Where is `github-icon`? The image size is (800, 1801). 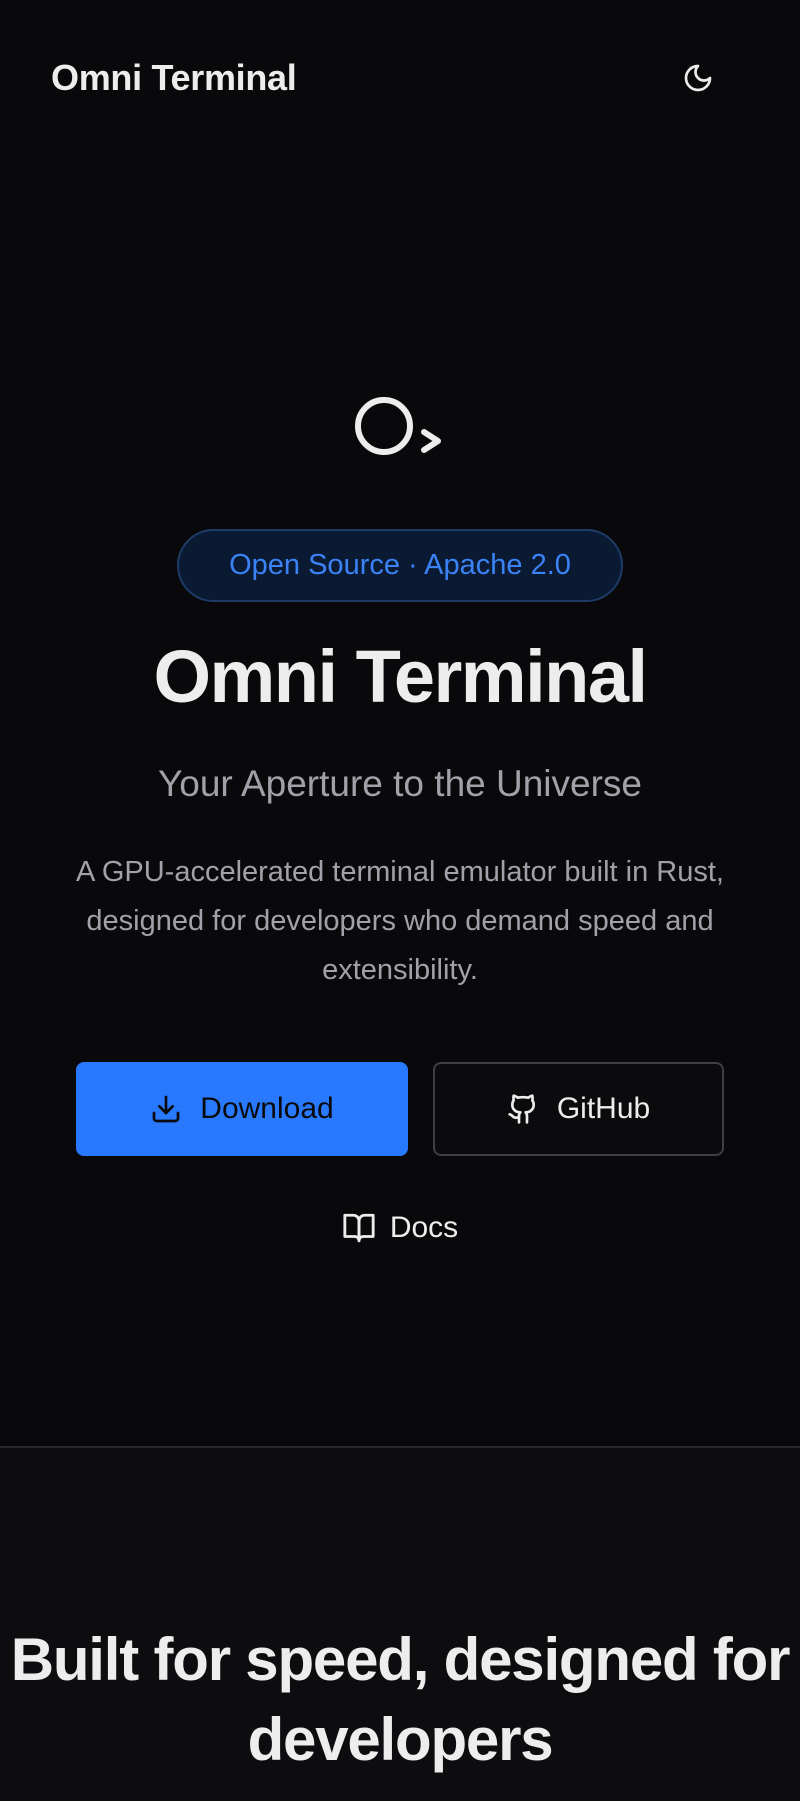
github-icon is located at coordinates (521, 1109).